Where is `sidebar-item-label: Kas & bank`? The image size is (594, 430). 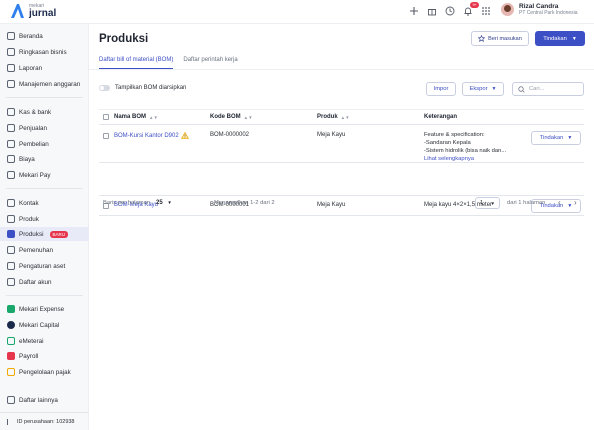 sidebar-item-label: Kas & bank is located at coordinates (35, 112).